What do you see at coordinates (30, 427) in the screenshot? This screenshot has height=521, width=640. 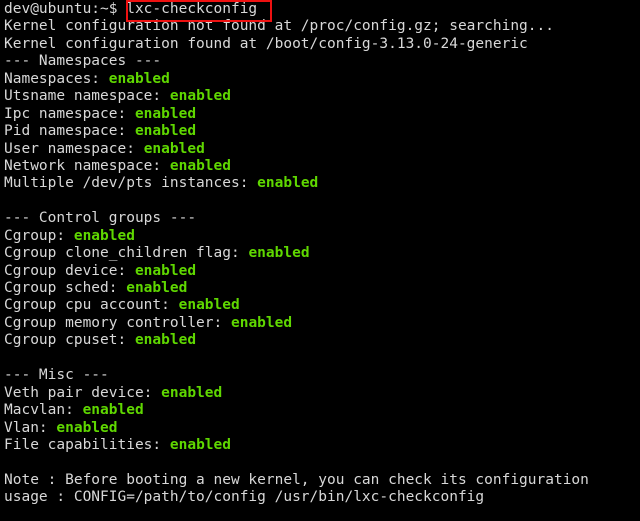 I see `check-label: Vlan:` at bounding box center [30, 427].